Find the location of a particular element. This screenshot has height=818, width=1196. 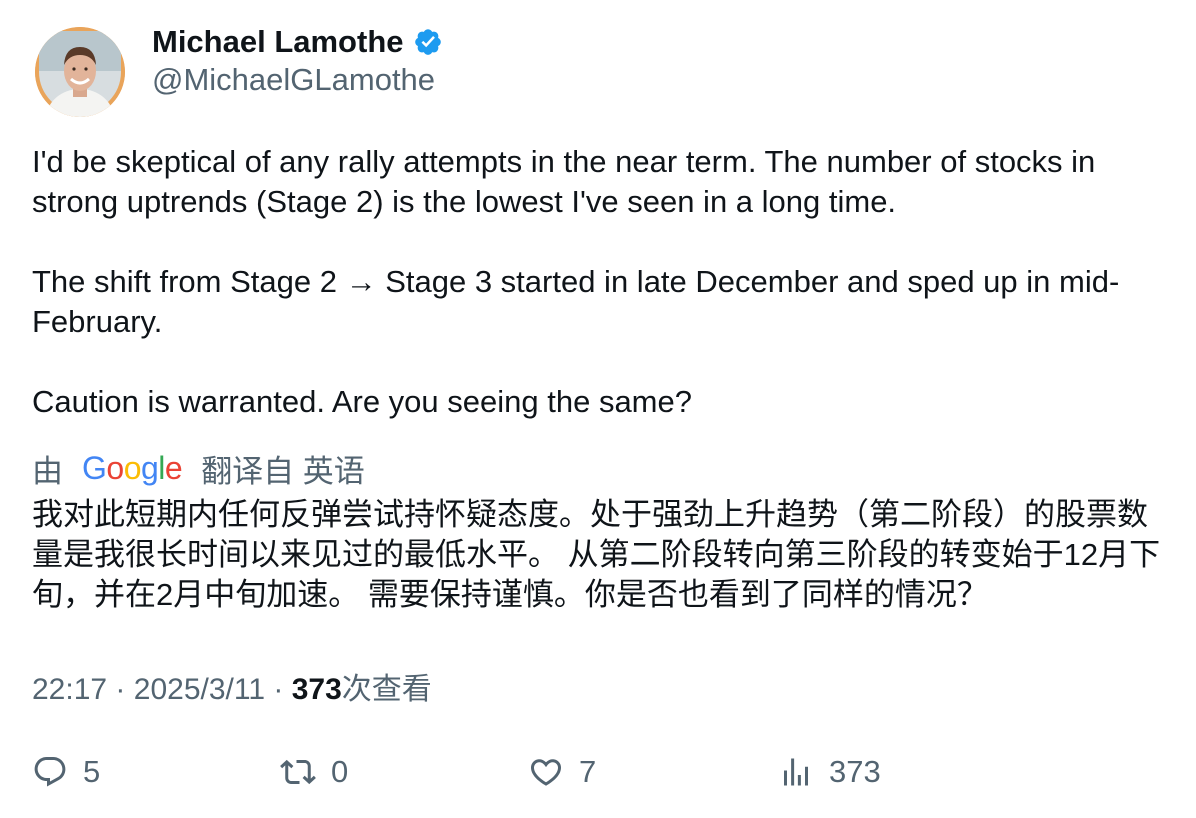

author-handle: @MichaelGLamothe is located at coordinates (293, 80).